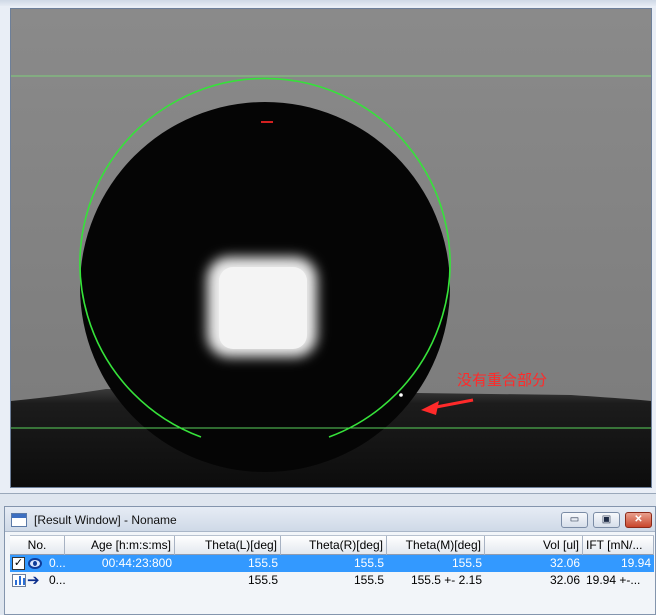 Image resolution: width=656 pixels, height=615 pixels. Describe the element at coordinates (574, 520) in the screenshot. I see `minimize-button: ▭` at that location.